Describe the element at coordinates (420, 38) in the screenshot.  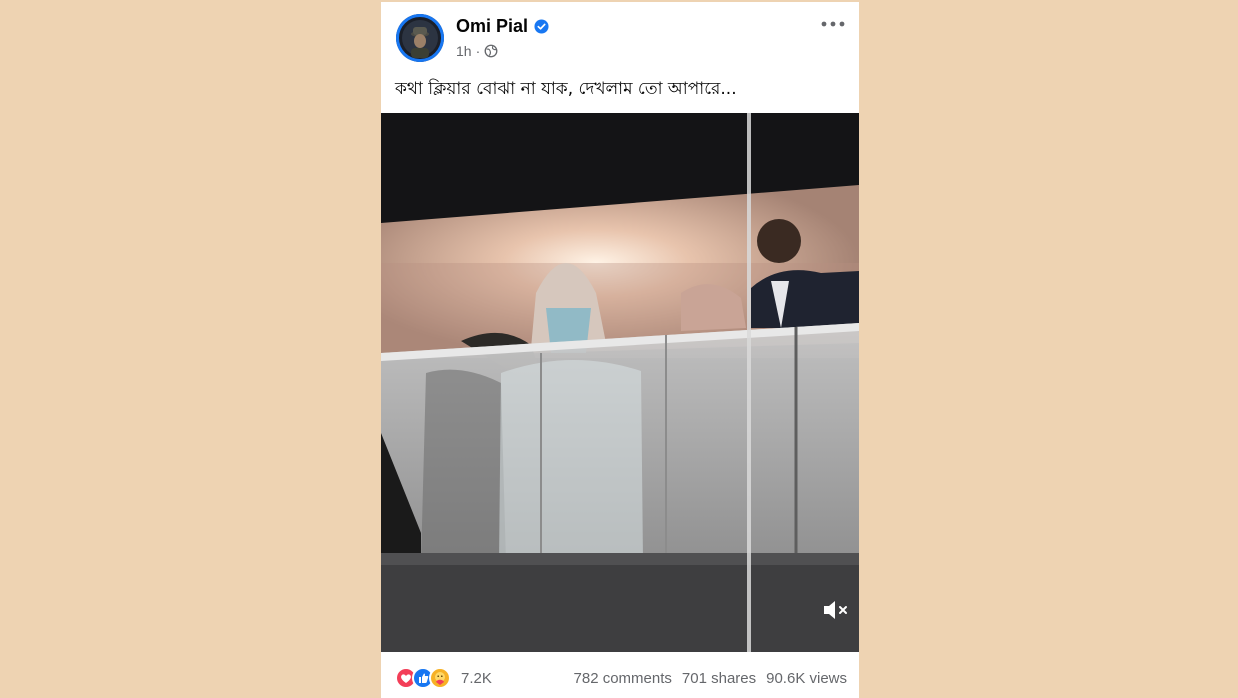
I see `author-avatar` at that location.